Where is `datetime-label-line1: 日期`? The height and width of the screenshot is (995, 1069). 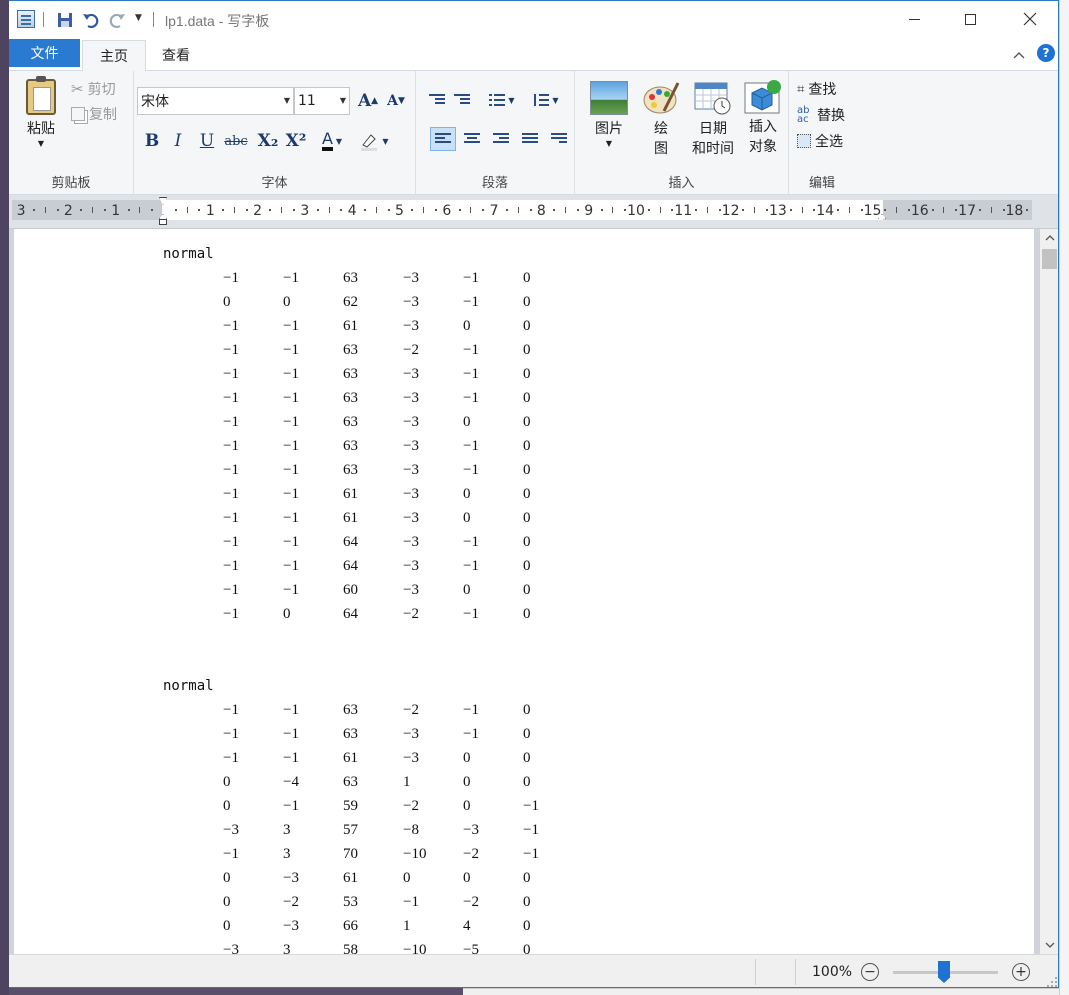 datetime-label-line1: 日期 is located at coordinates (713, 129).